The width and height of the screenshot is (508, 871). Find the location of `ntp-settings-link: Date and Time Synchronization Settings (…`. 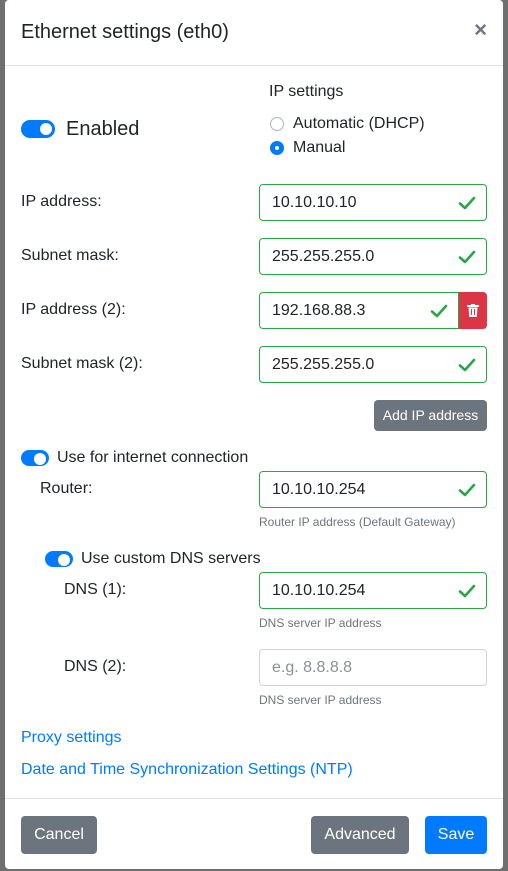

ntp-settings-link: Date and Time Synchronization Settings (… is located at coordinates (187, 770).